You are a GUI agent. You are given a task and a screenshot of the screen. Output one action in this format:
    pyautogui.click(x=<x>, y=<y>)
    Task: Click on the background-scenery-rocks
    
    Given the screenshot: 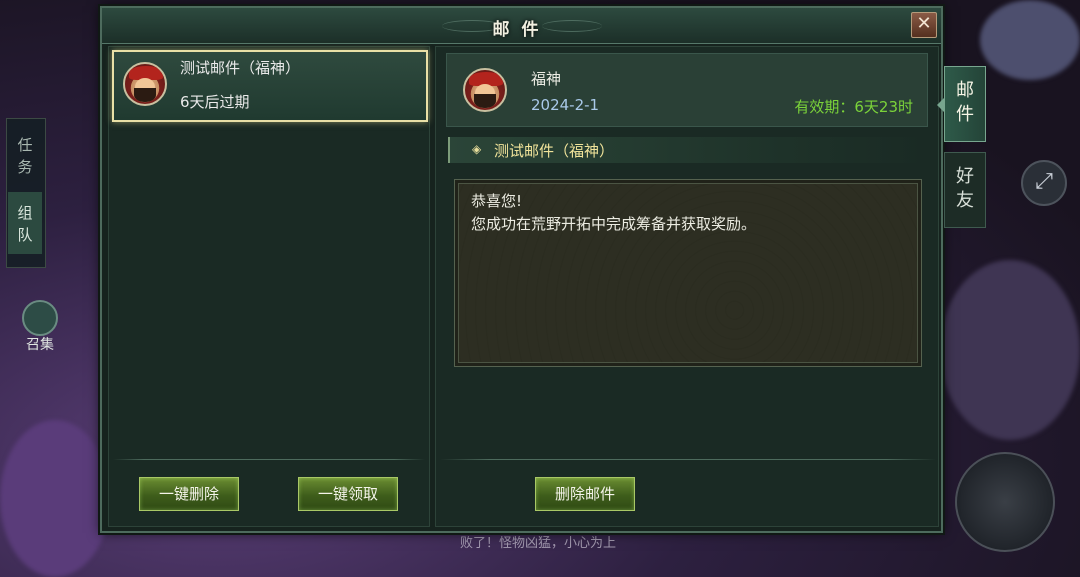 What is the action you would take?
    pyautogui.click(x=1010, y=350)
    